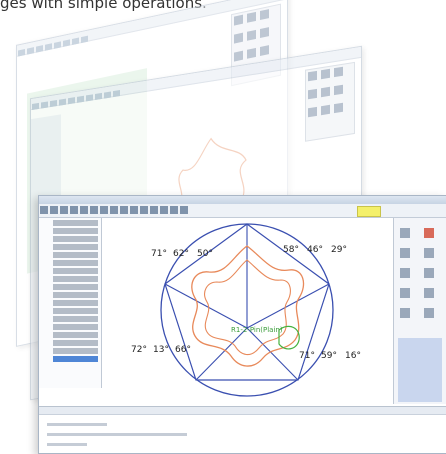 The width and height of the screenshot is (446, 454). I want to click on zoom-out-icon, so click(114, 210).